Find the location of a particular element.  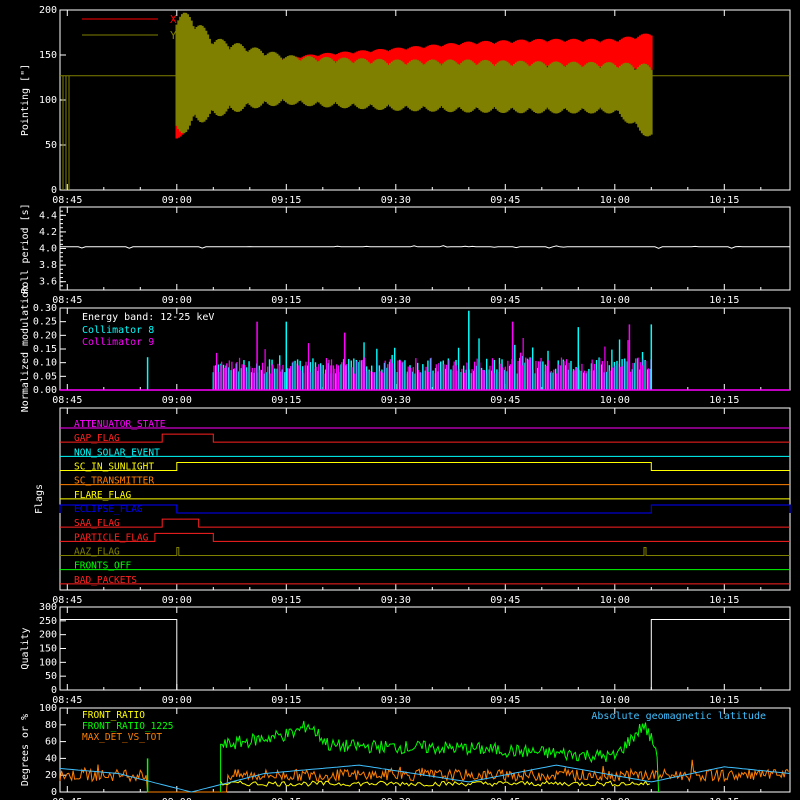

ratios-ylabel: Degrees or % is located at coordinates (25, 750).